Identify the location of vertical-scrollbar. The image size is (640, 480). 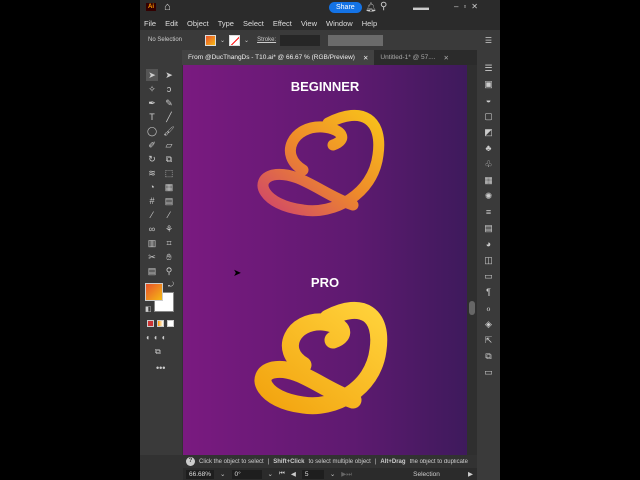
(472, 260).